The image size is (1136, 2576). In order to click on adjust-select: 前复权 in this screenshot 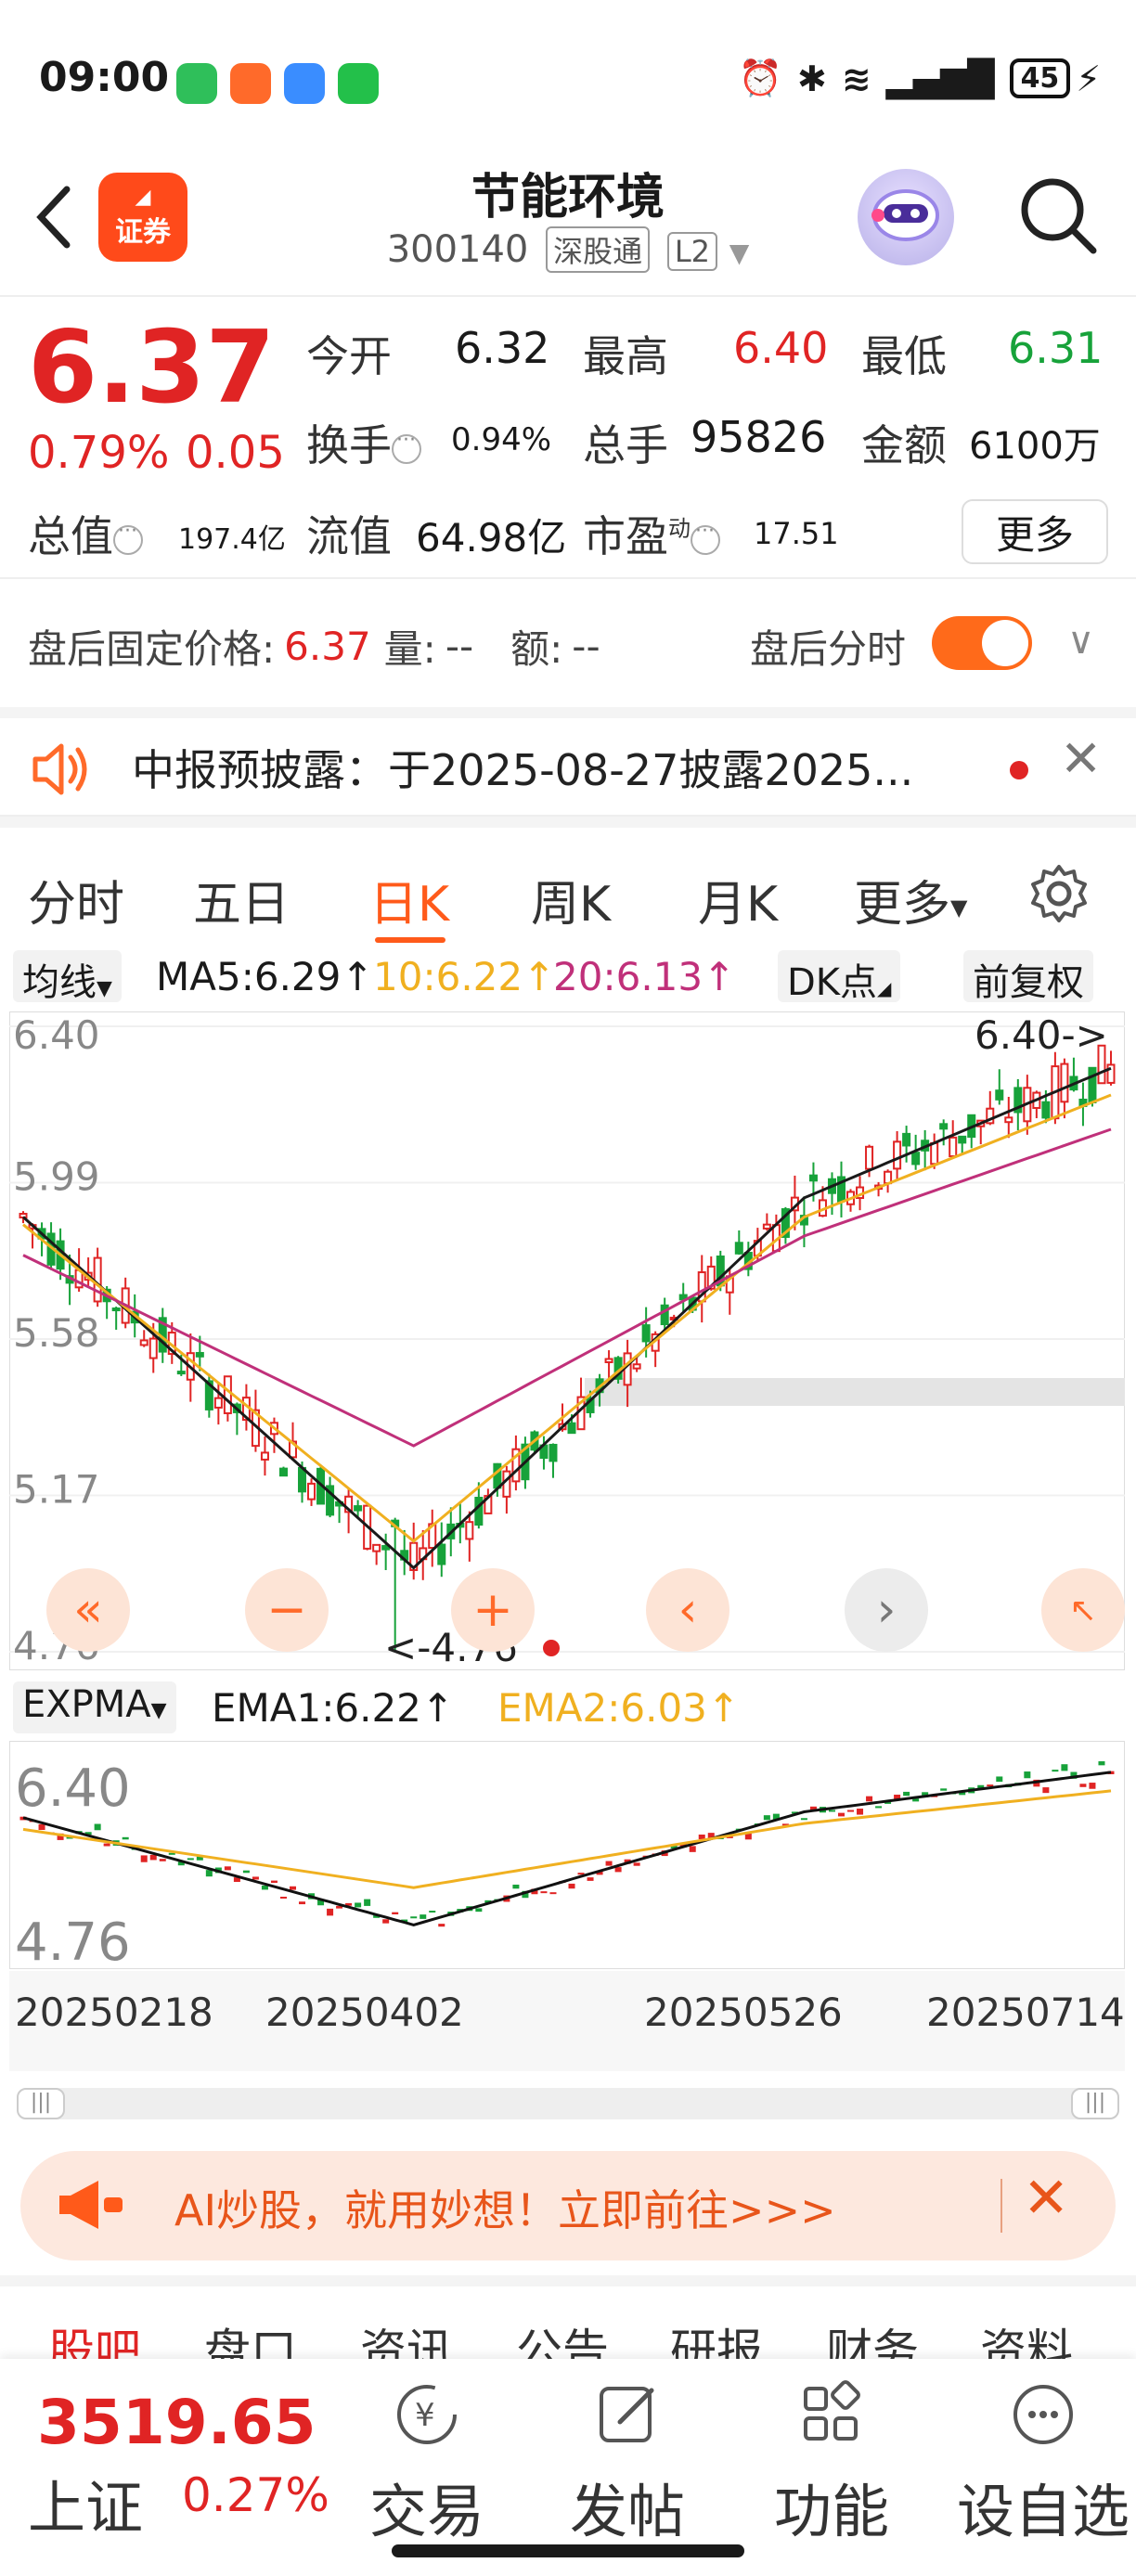, I will do `click(1028, 977)`.